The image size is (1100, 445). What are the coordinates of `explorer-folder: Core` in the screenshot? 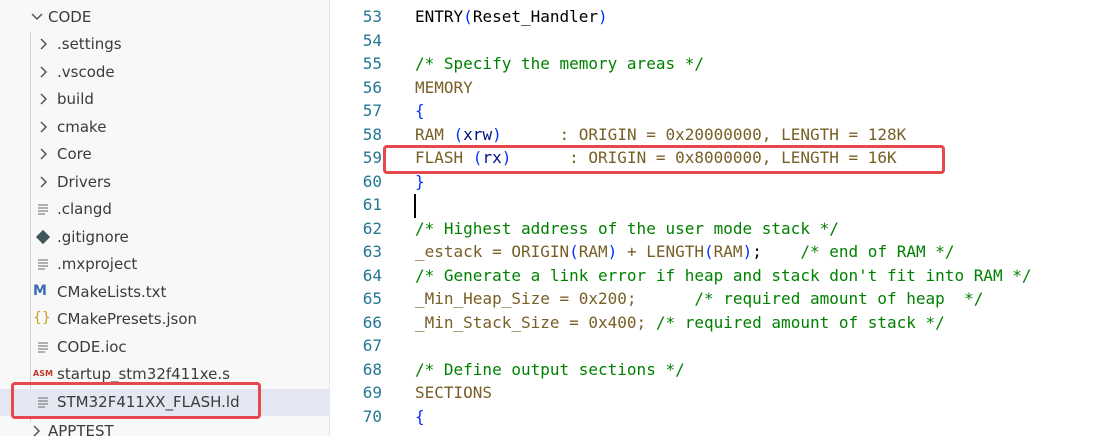 It's located at (165, 154).